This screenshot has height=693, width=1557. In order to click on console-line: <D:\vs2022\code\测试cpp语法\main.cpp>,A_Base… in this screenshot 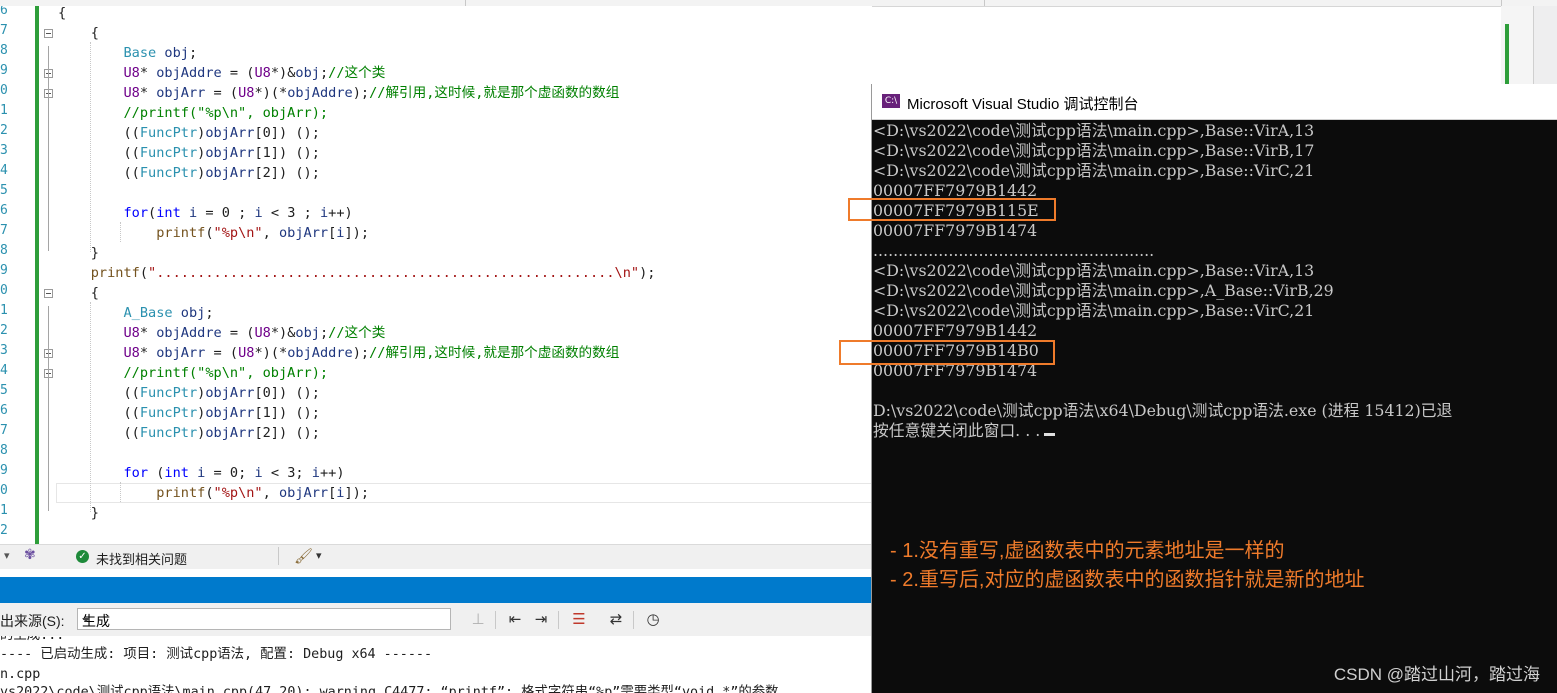, I will do `click(1103, 290)`.